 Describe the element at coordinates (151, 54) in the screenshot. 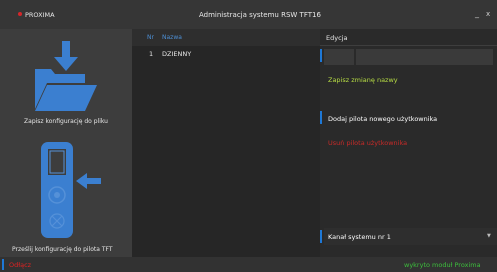

I see `list-item-nr: 1` at that location.